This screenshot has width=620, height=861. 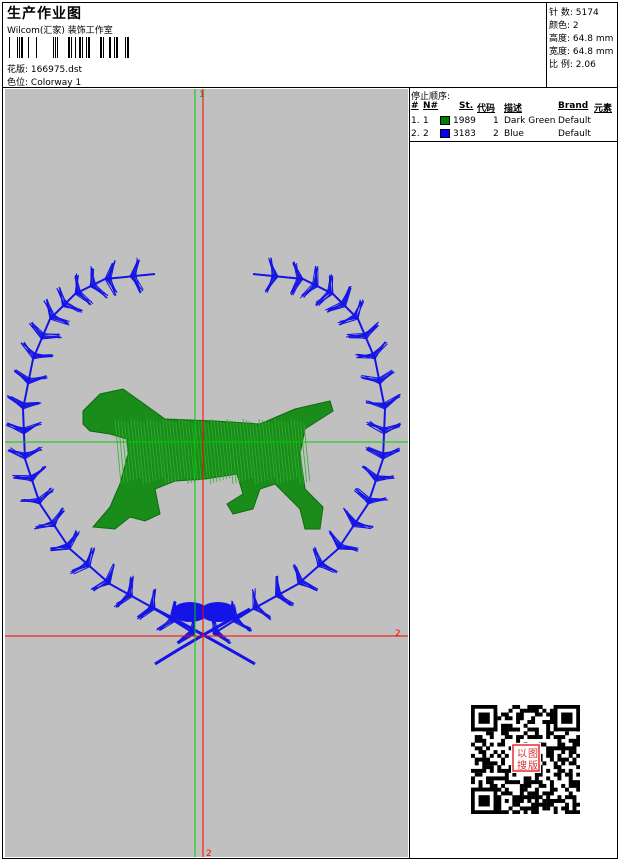 What do you see at coordinates (426, 121) in the screenshot?
I see `row-needle: 1` at bounding box center [426, 121].